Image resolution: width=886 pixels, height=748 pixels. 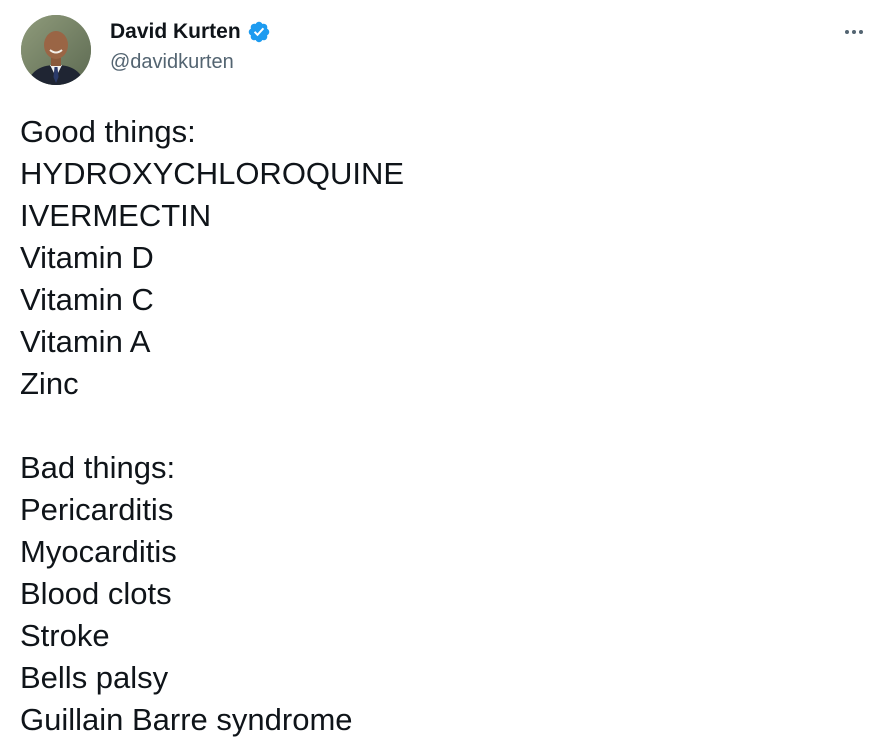 What do you see at coordinates (854, 32) in the screenshot?
I see `more-options-icon` at bounding box center [854, 32].